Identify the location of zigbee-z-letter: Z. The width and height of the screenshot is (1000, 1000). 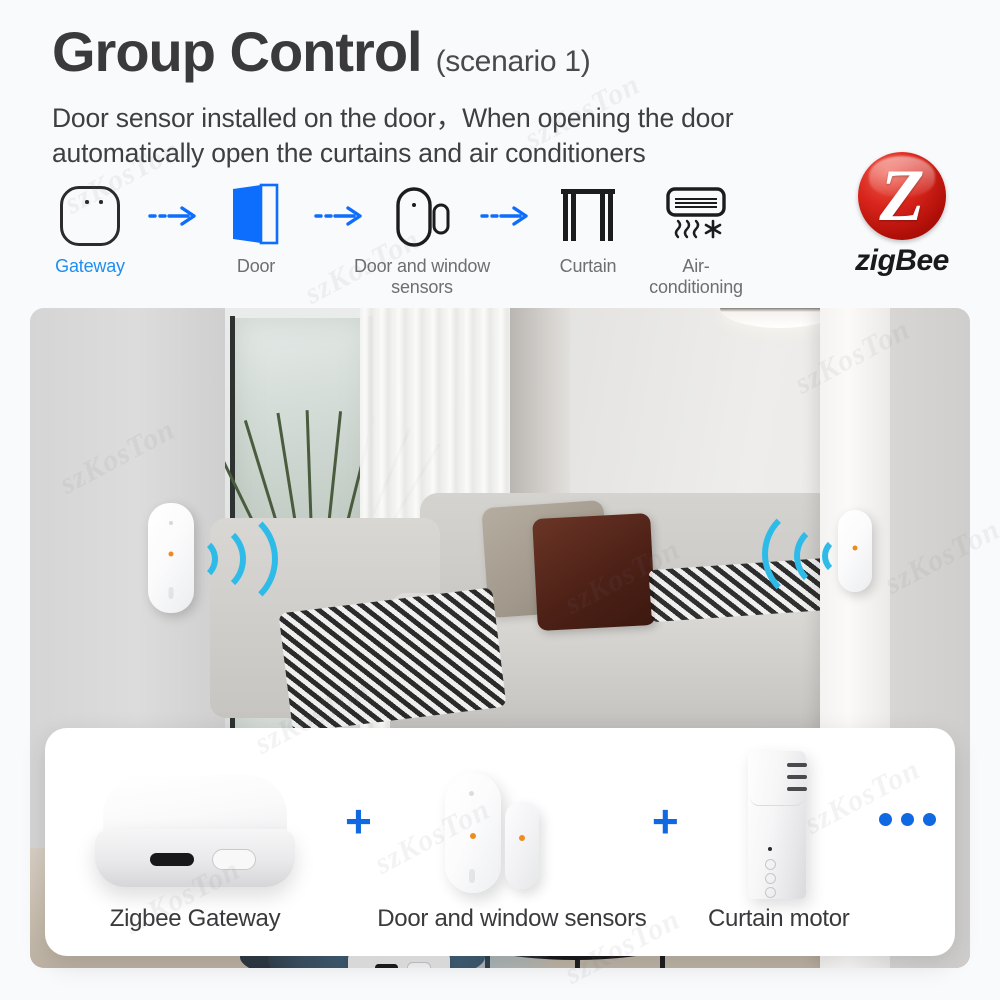
(902, 196).